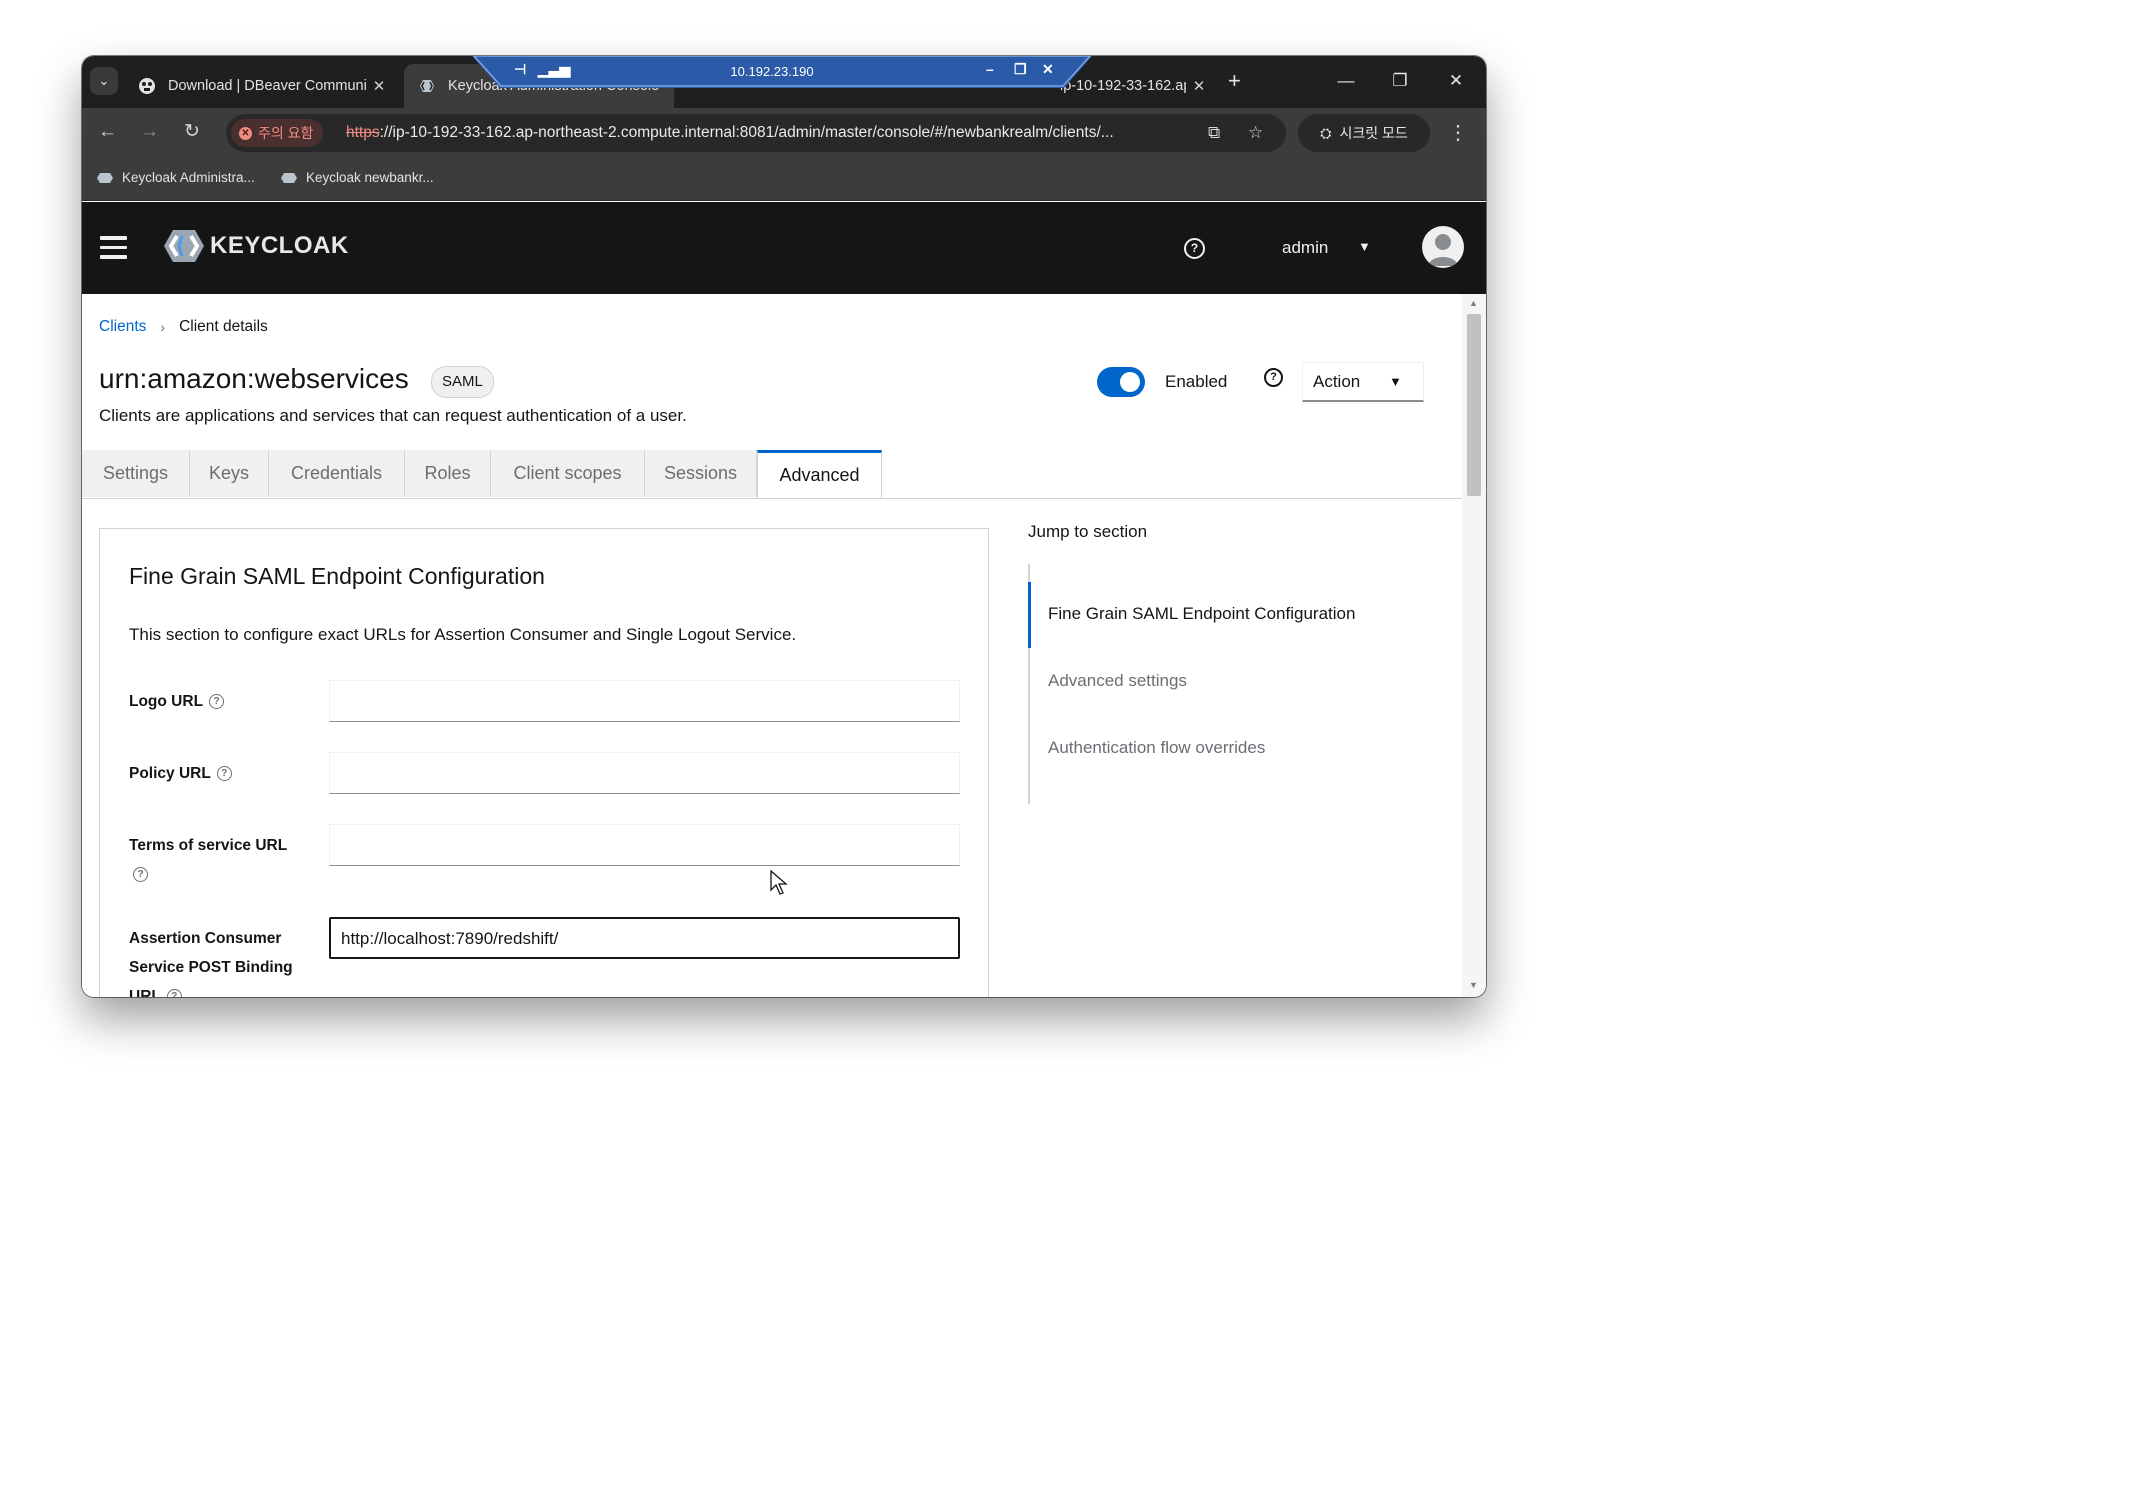 This screenshot has width=2136, height=1508. Describe the element at coordinates (1326, 132) in the screenshot. I see `incognito-icon: ⛭` at that location.